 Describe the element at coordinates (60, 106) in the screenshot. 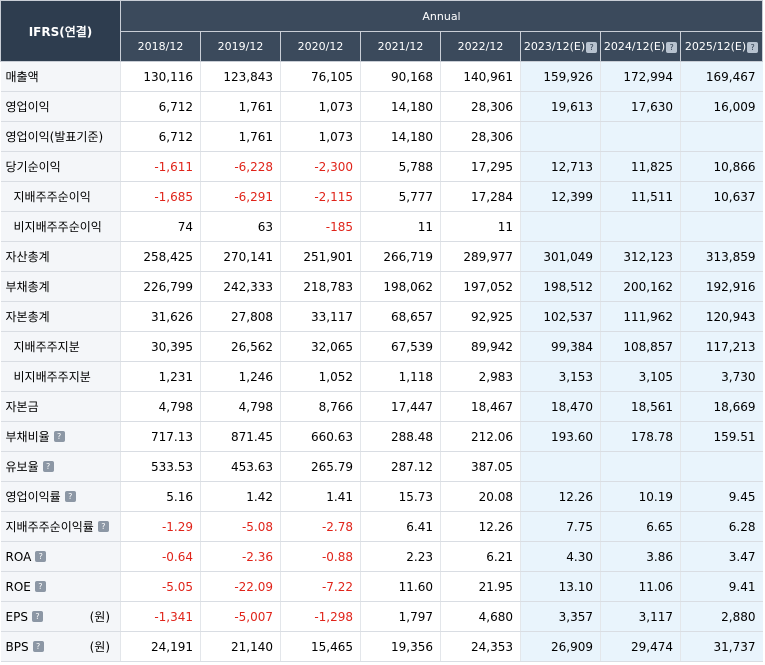

I see `row-label-cell: 영업이익` at that location.